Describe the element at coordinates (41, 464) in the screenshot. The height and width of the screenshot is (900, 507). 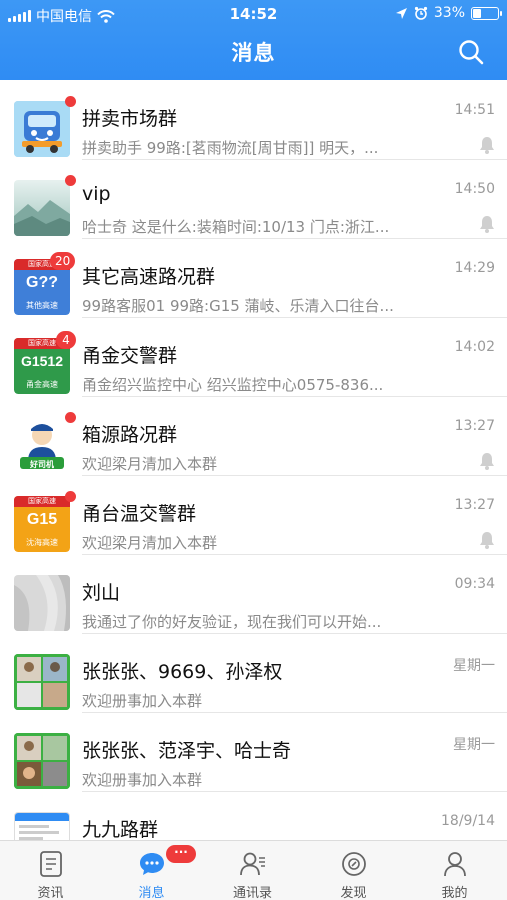
I see `driver-logo-text: 好司机` at that location.